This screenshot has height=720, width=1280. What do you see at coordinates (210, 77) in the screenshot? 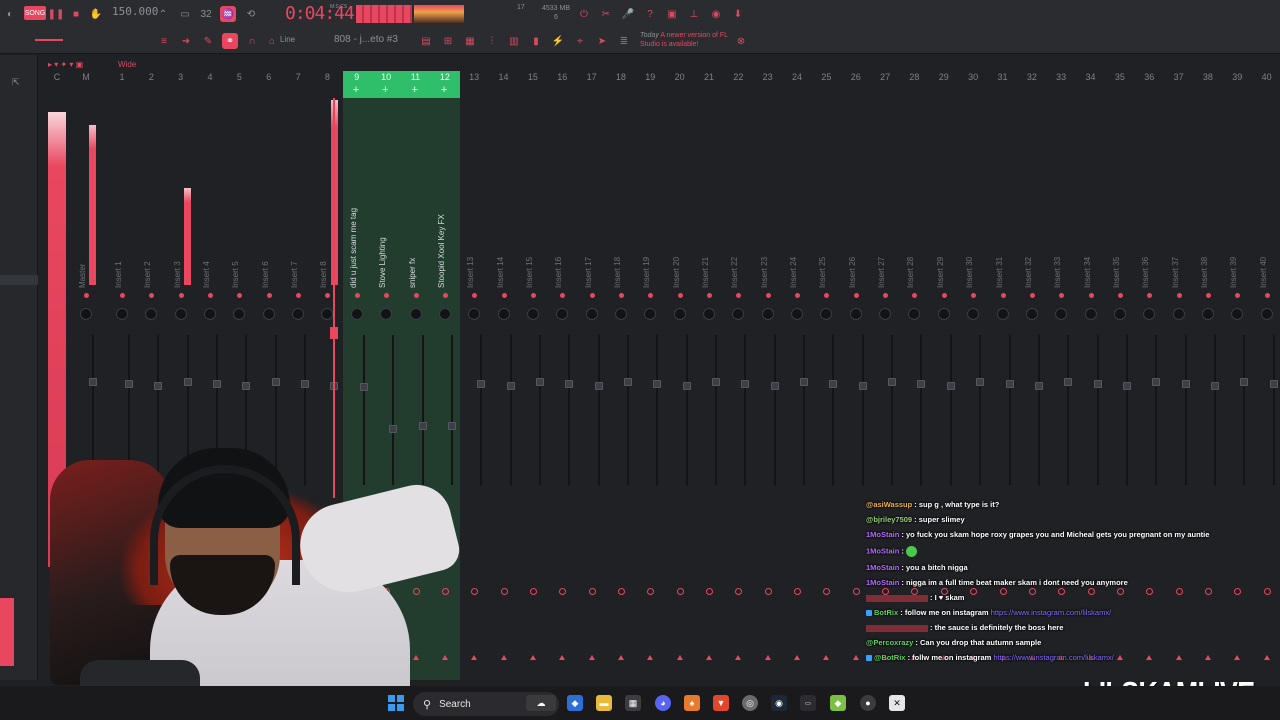
I see `track-number: 4` at bounding box center [210, 77].